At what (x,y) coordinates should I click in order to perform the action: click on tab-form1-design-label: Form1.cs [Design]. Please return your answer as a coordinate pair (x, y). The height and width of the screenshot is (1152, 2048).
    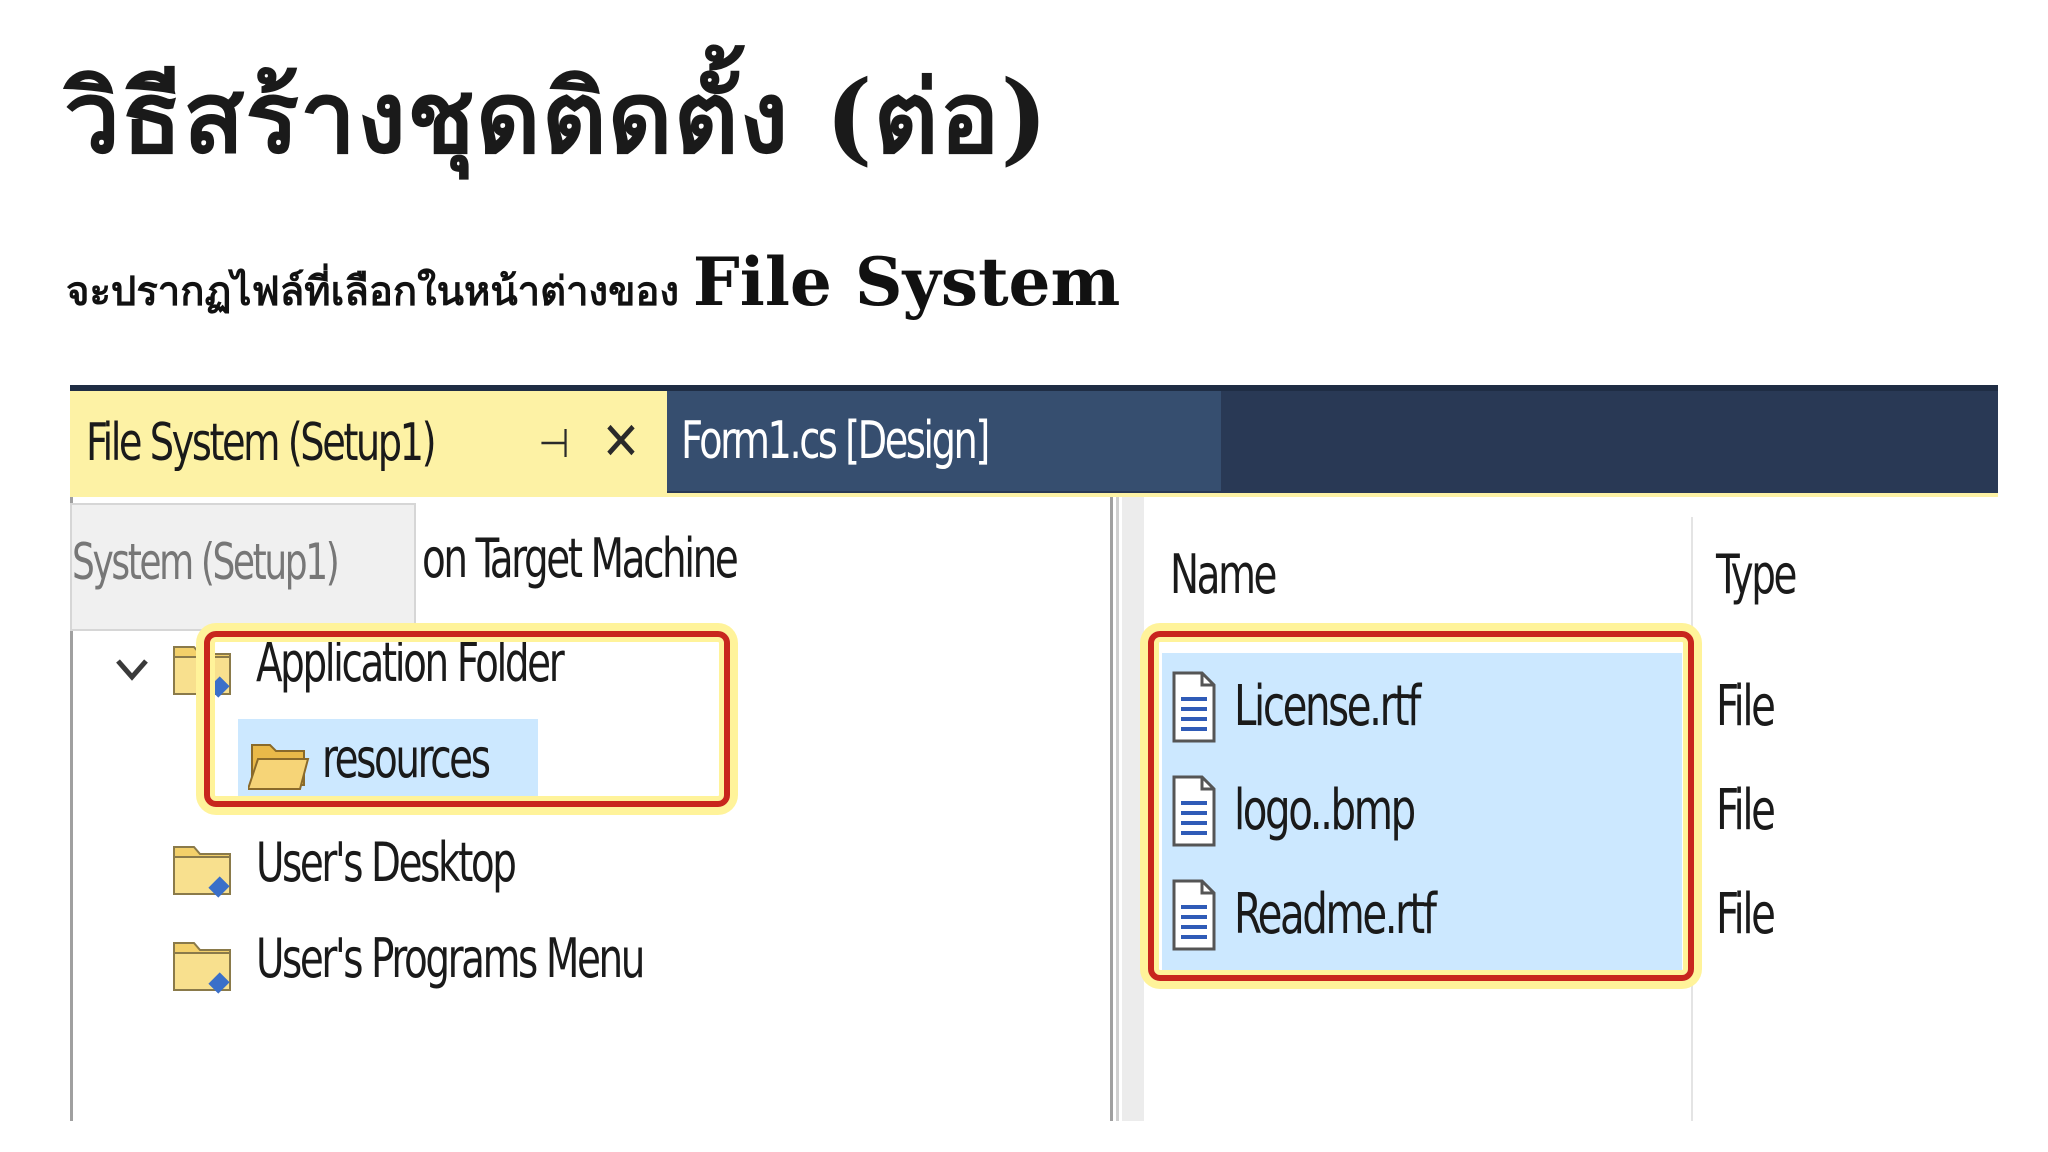
    Looking at the image, I should click on (835, 441).